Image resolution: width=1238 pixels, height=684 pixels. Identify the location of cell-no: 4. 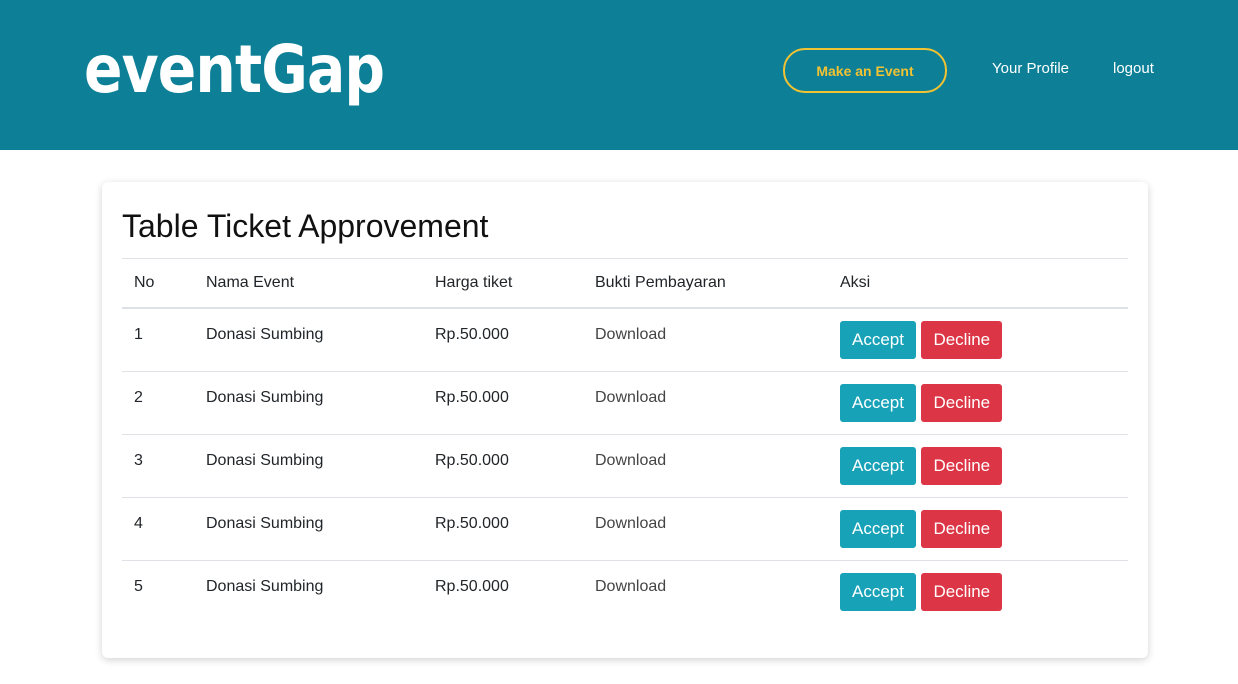
(158, 529).